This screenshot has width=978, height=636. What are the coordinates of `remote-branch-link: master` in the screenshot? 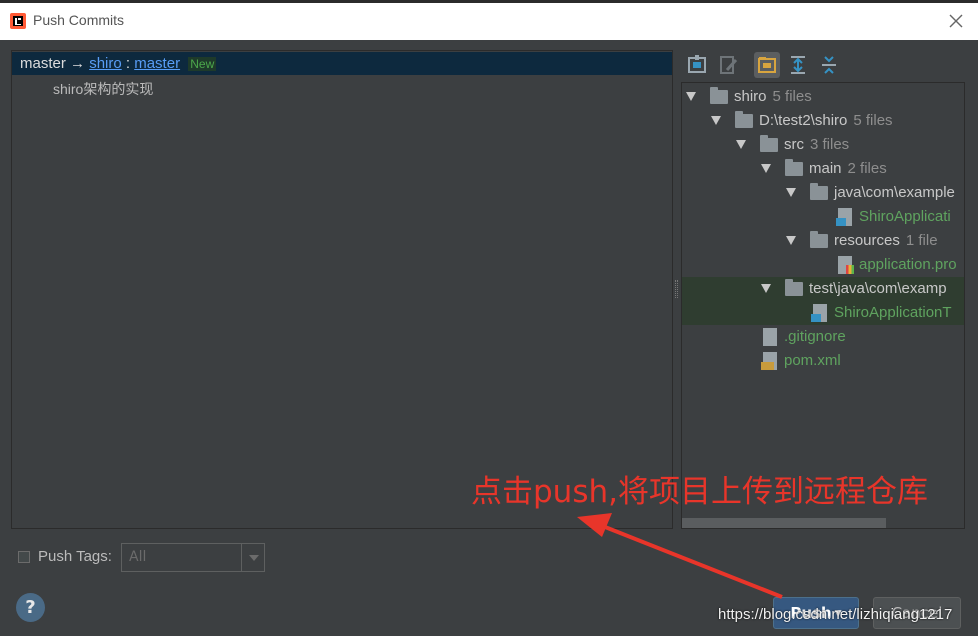 It's located at (157, 63).